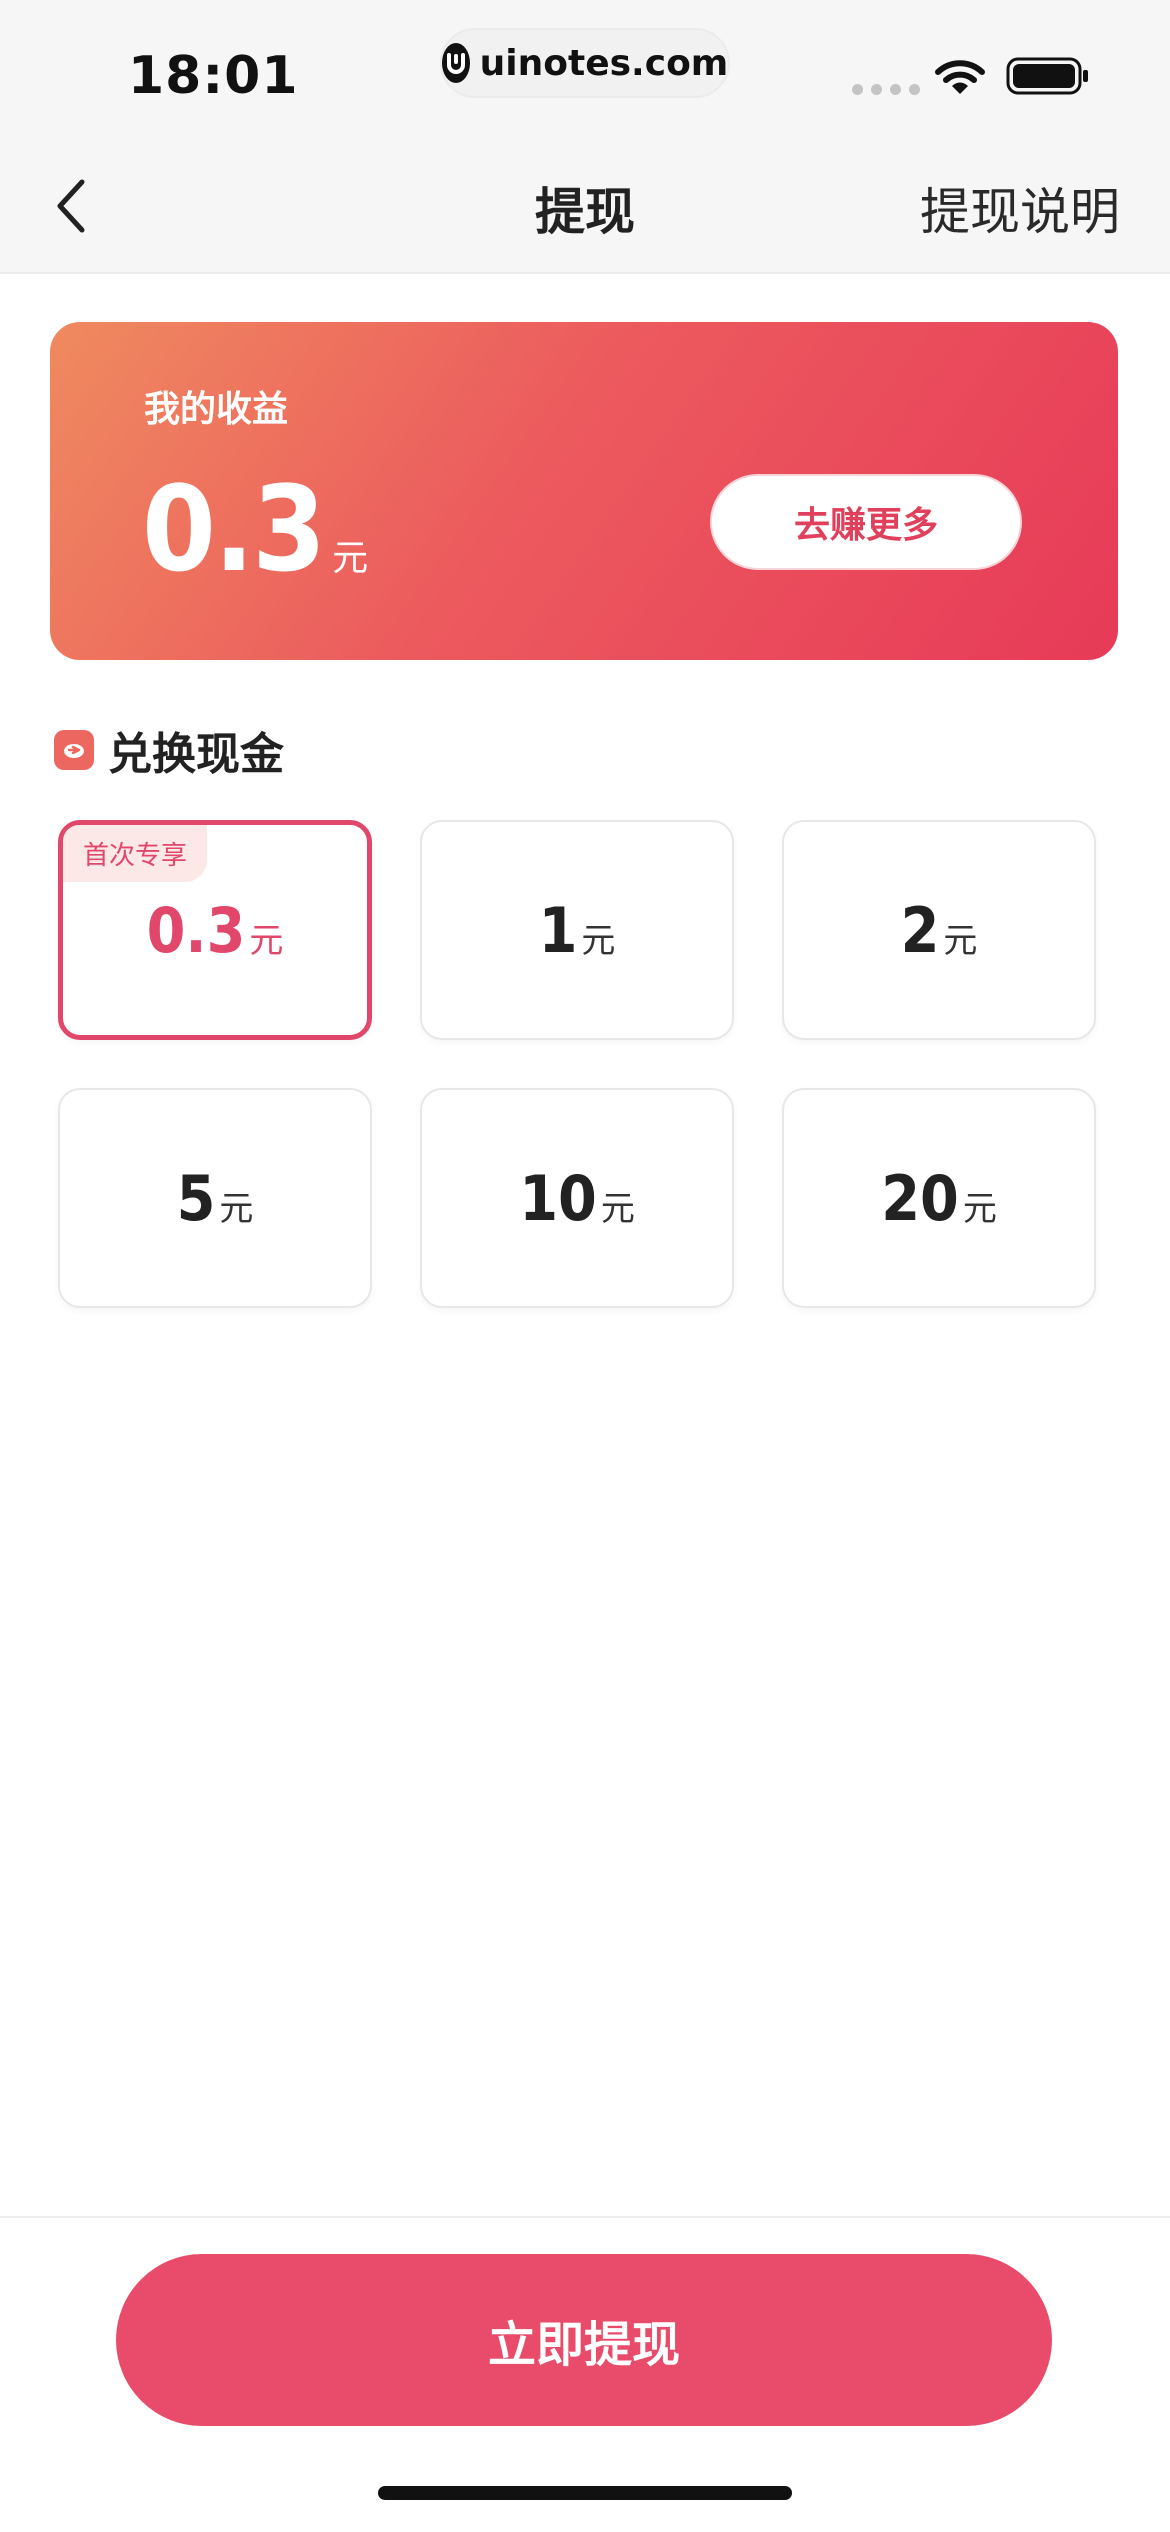 The width and height of the screenshot is (1170, 2532). I want to click on amount-option-10: 10 元, so click(577, 1198).